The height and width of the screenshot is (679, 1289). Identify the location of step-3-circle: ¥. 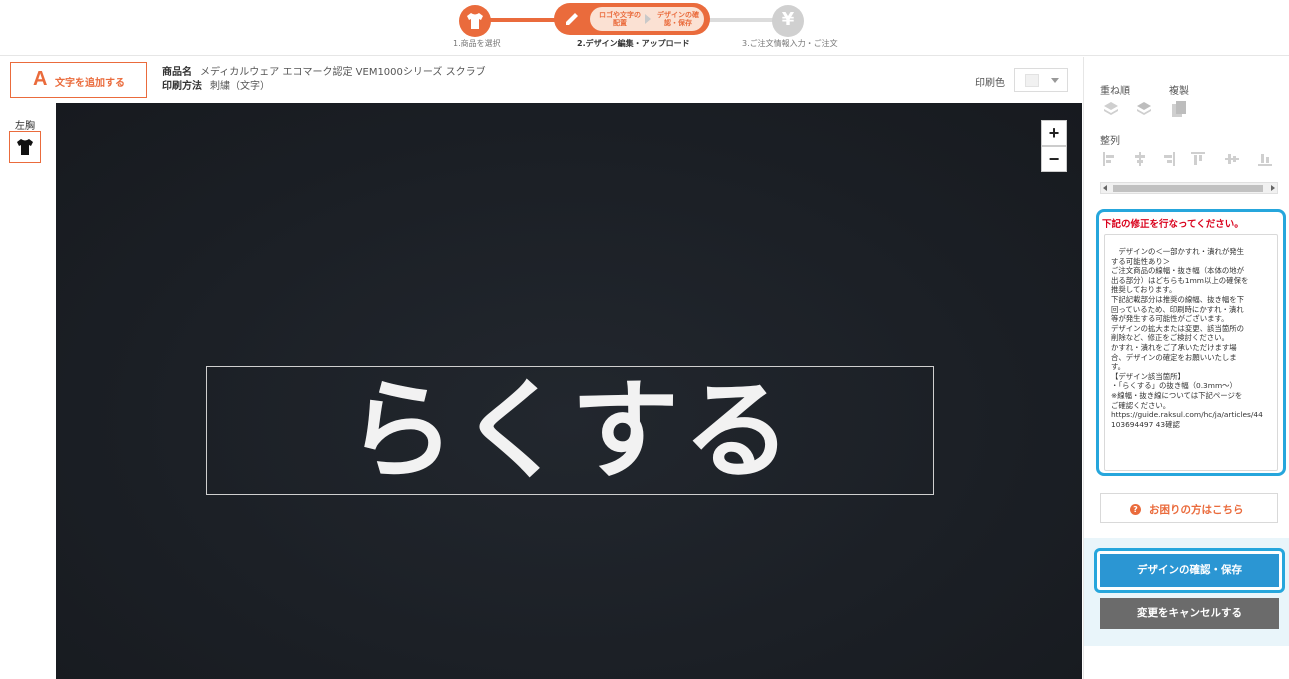
(788, 21).